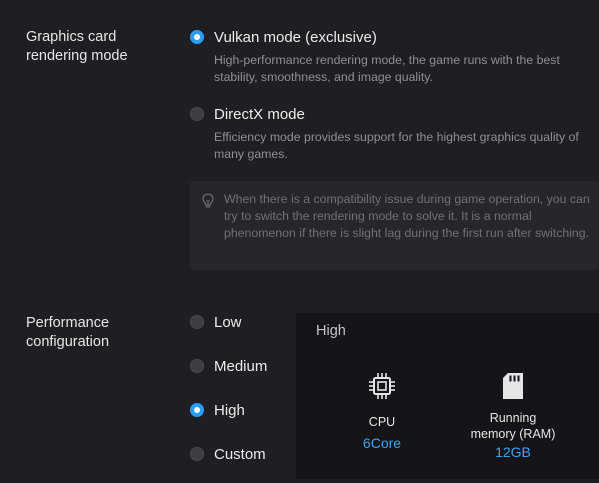 The image size is (599, 483). What do you see at coordinates (197, 454) in the screenshot?
I see `custom-radio` at bounding box center [197, 454].